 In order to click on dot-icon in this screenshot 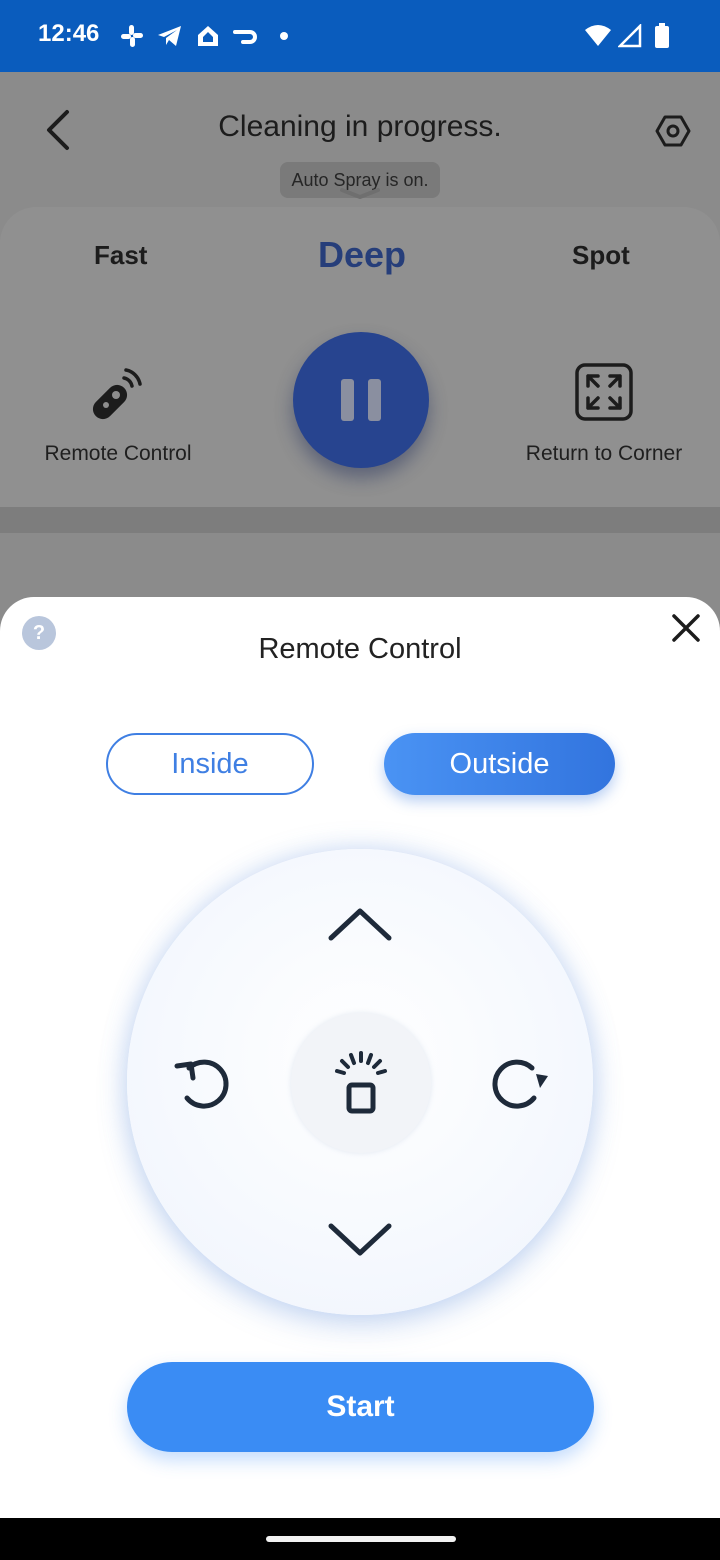, I will do `click(284, 36)`.